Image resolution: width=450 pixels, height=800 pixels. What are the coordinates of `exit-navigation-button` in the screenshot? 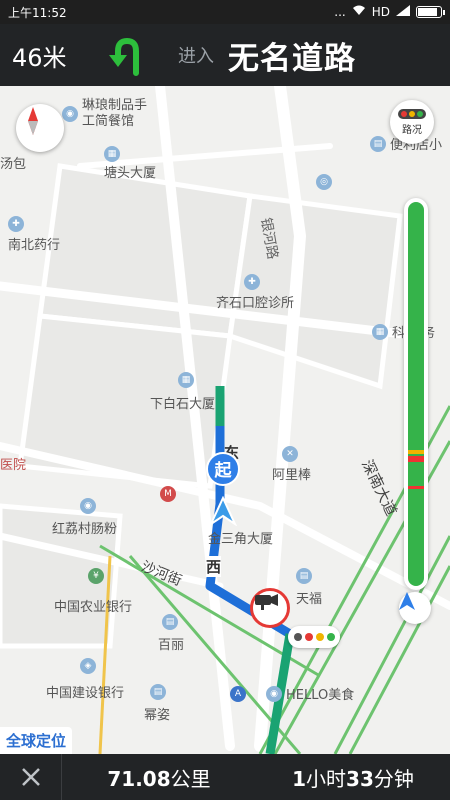 It's located at (31, 777).